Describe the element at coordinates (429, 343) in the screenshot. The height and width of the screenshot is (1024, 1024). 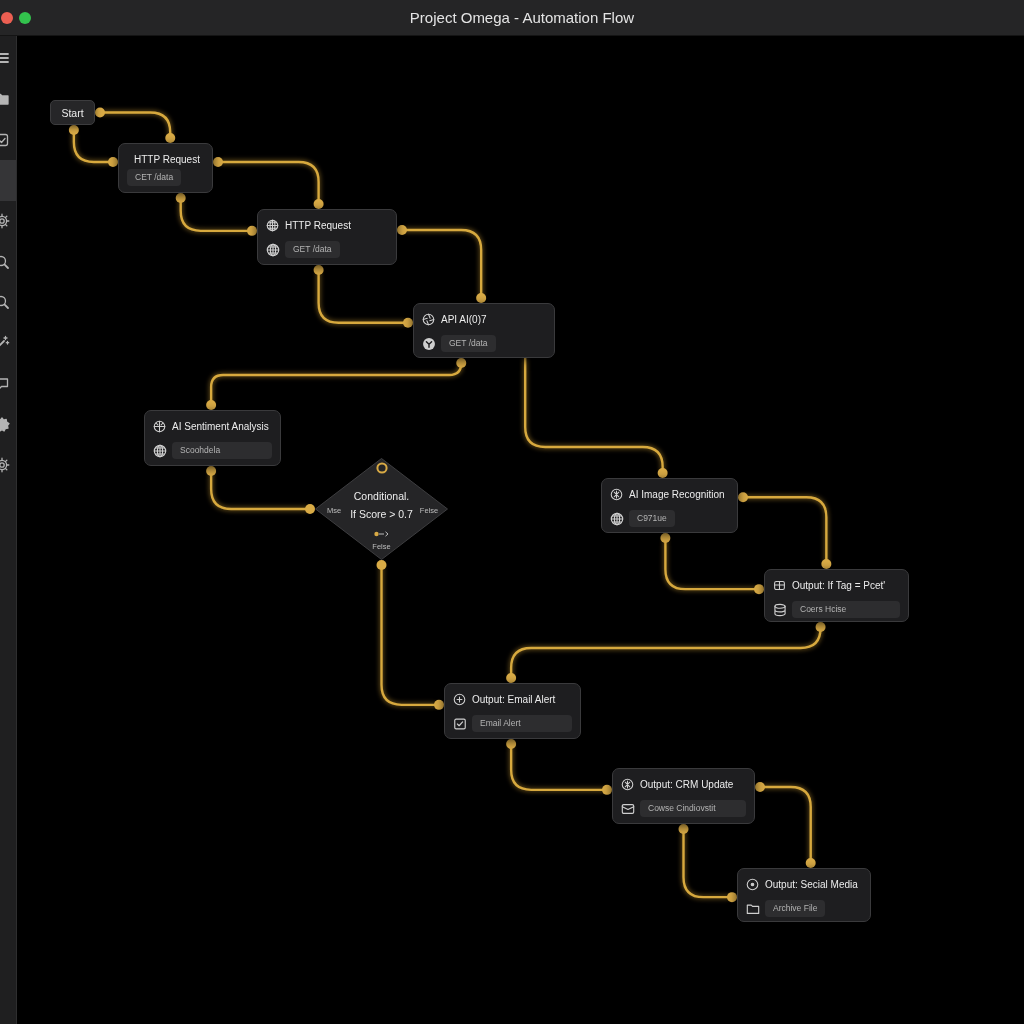
I see `filled-circle-icon` at that location.